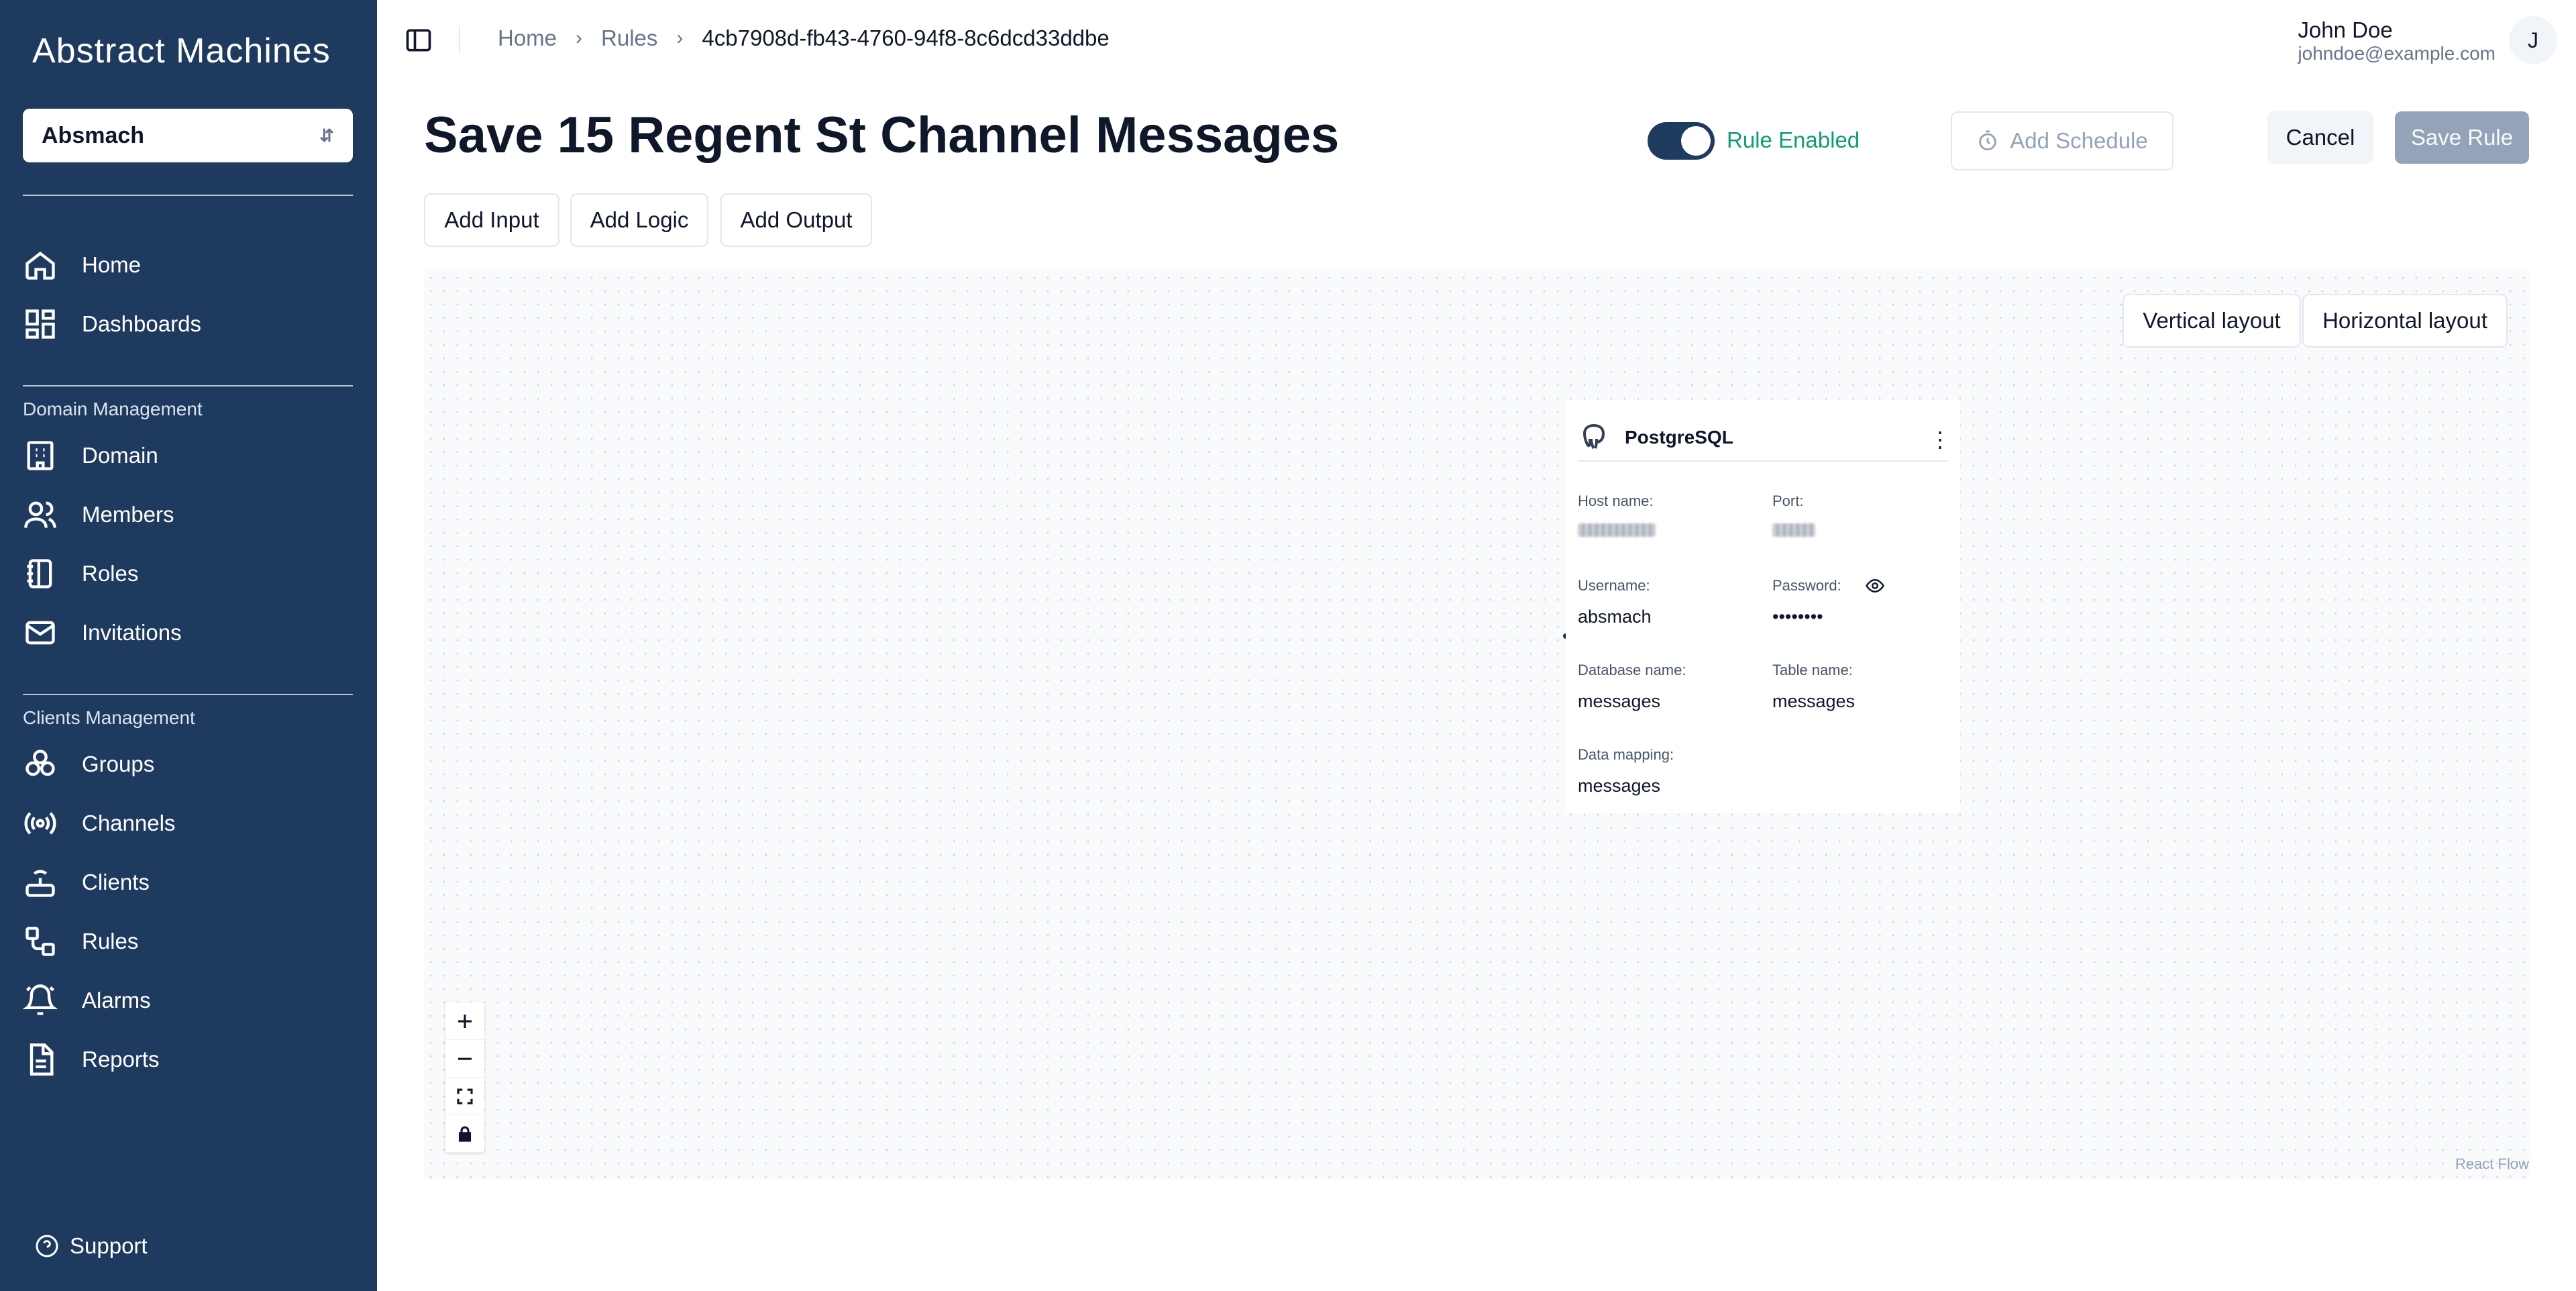 The width and height of the screenshot is (2576, 1291). What do you see at coordinates (40, 455) in the screenshot?
I see `building-icon` at bounding box center [40, 455].